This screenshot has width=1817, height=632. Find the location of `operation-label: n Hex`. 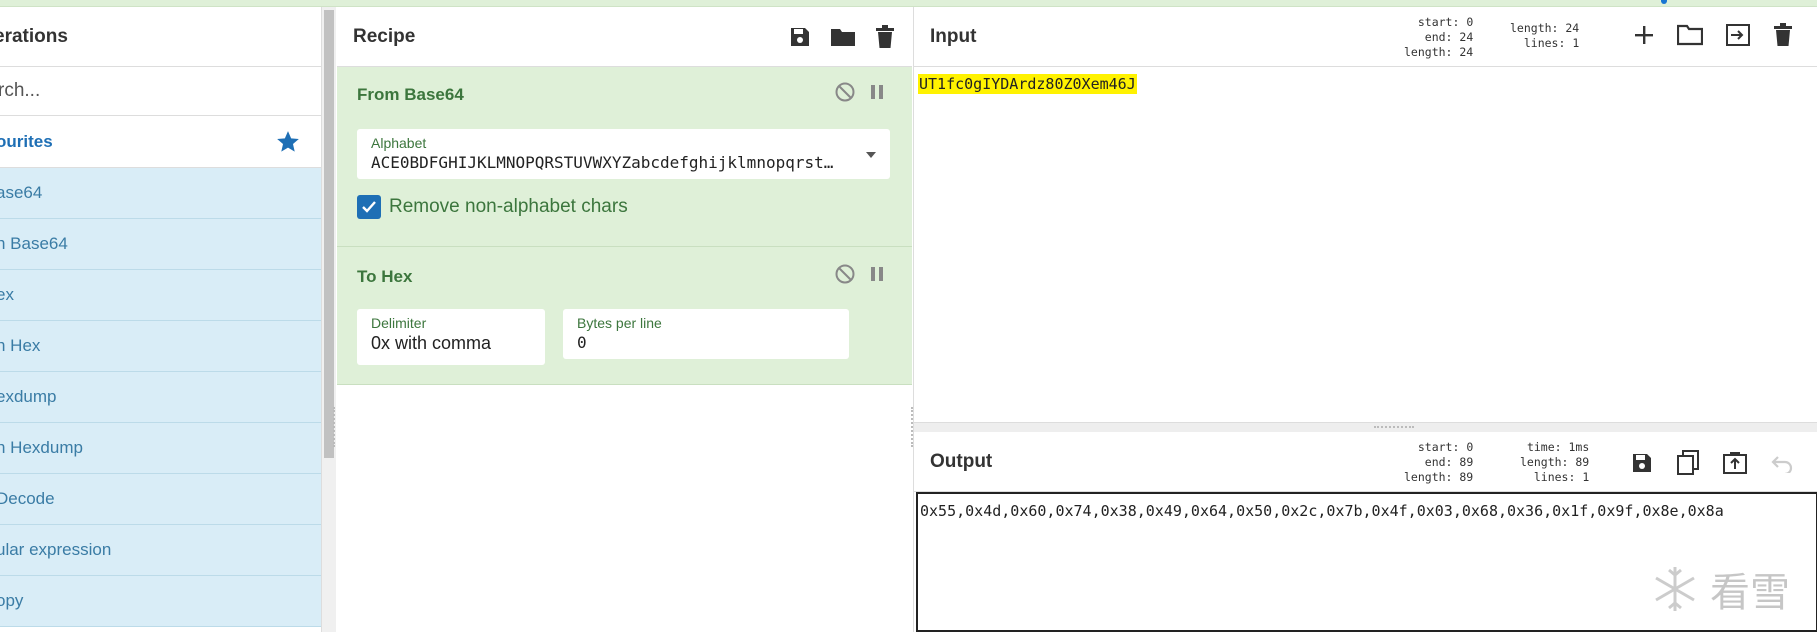

operation-label: n Hex is located at coordinates (20, 345).